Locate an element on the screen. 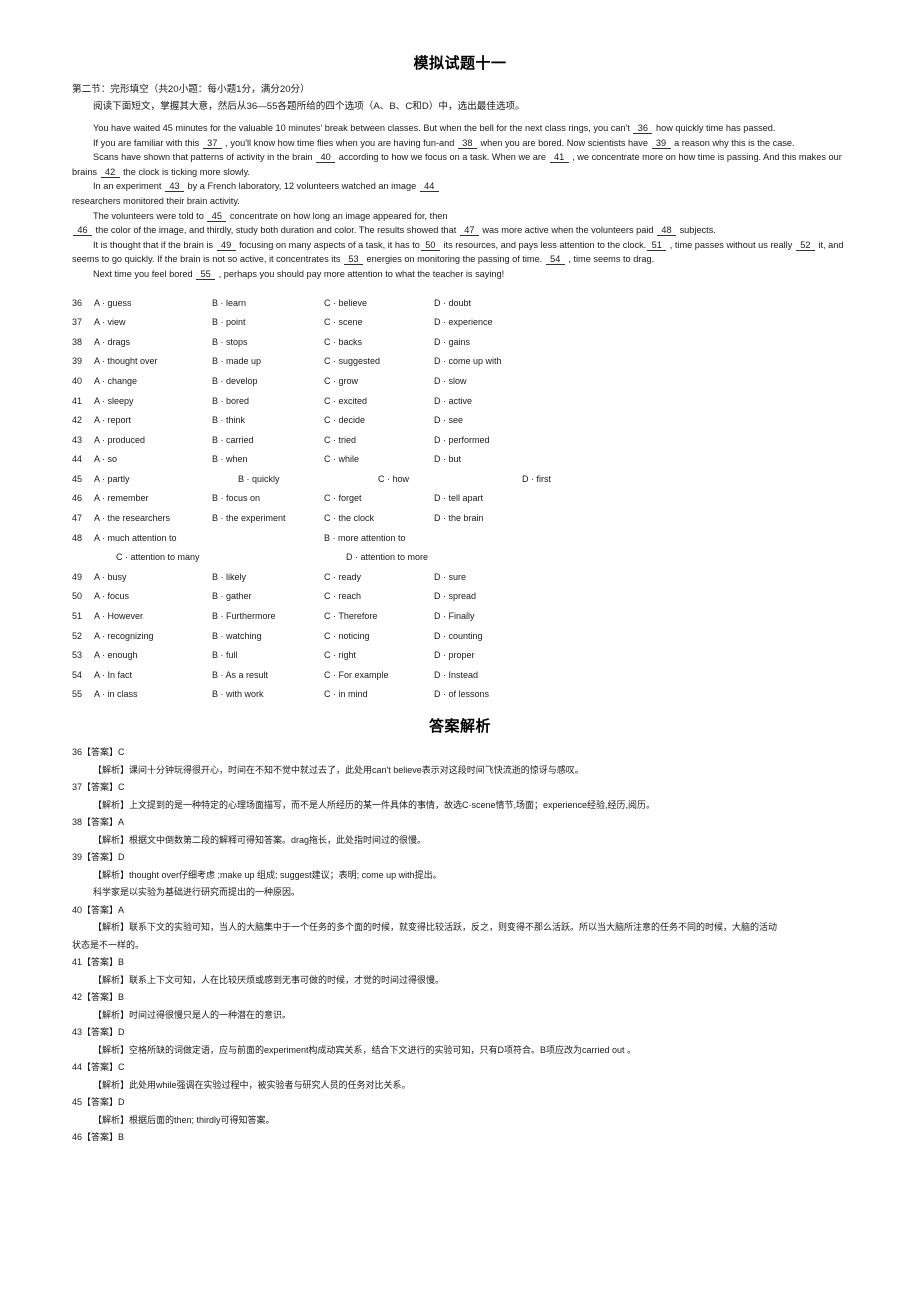 The width and height of the screenshot is (920, 1303). blank-55: 55 is located at coordinates (206, 274).